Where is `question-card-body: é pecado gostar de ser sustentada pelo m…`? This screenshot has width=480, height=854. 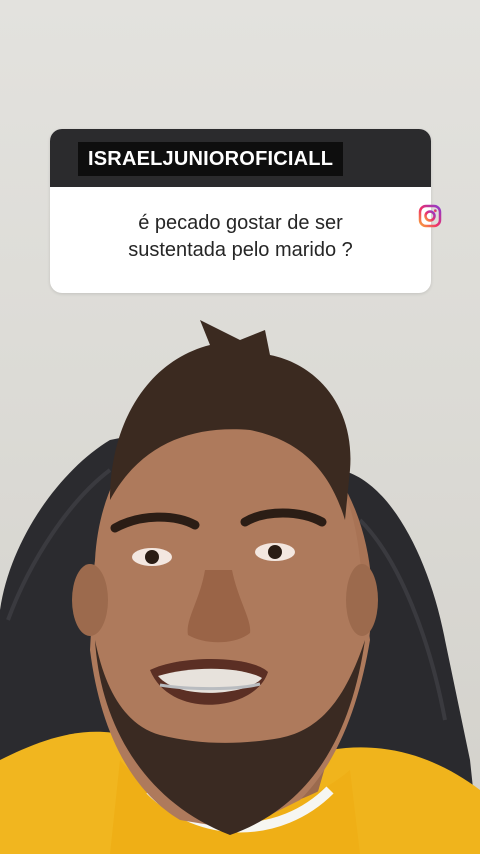
question-card-body: é pecado gostar de ser sustentada pelo m… is located at coordinates (240, 240).